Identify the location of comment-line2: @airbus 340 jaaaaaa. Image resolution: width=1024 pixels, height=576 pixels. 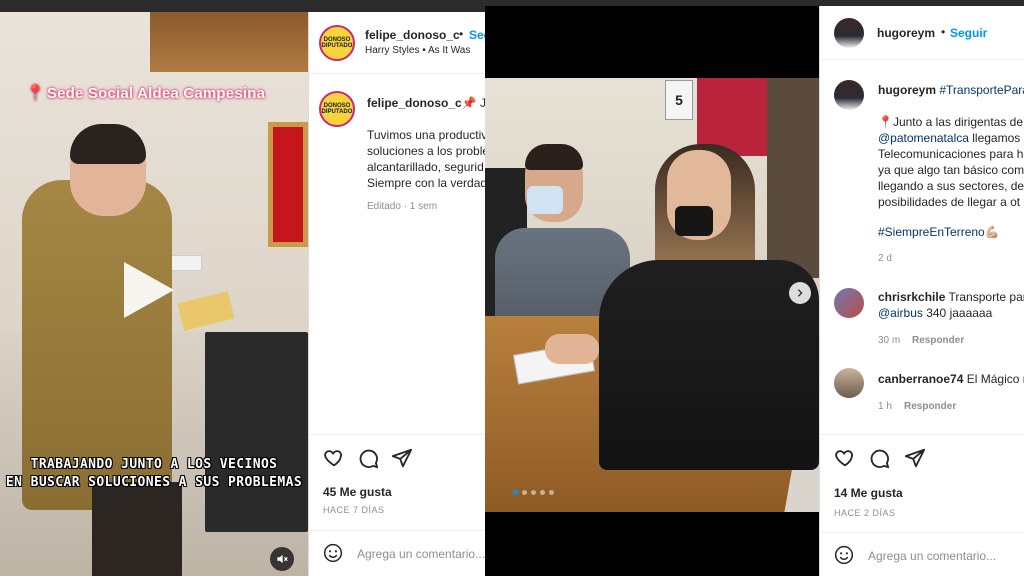
(935, 313).